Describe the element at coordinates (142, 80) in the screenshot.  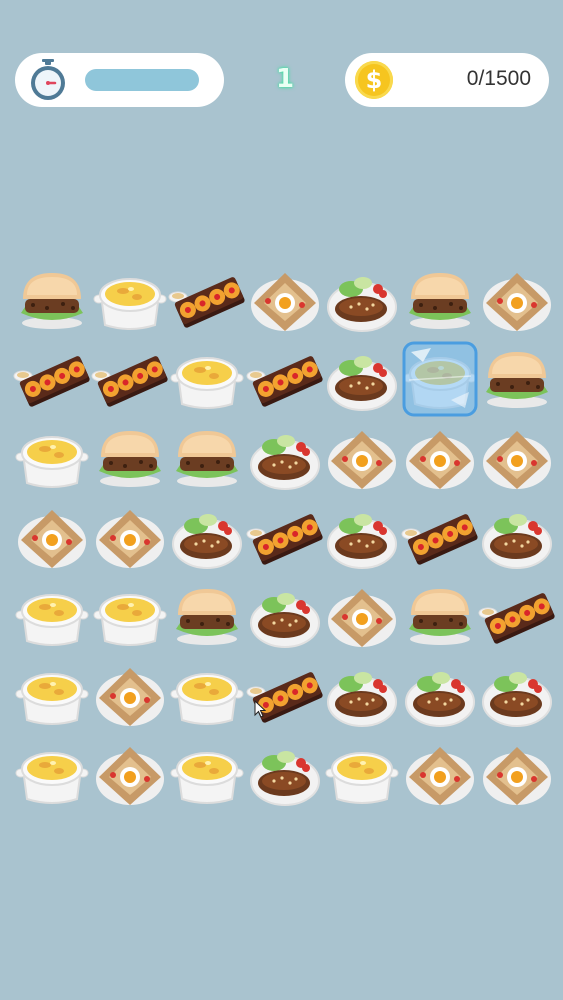
I see `timer-progress-bar` at that location.